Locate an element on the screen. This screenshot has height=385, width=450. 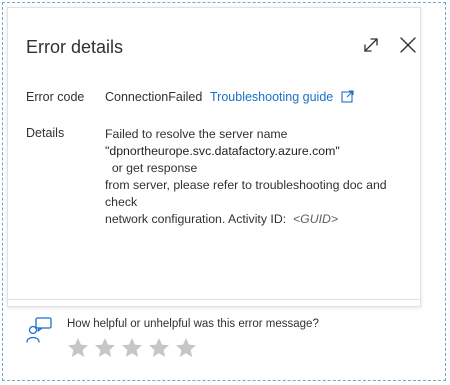
star-rating is located at coordinates (132, 348).